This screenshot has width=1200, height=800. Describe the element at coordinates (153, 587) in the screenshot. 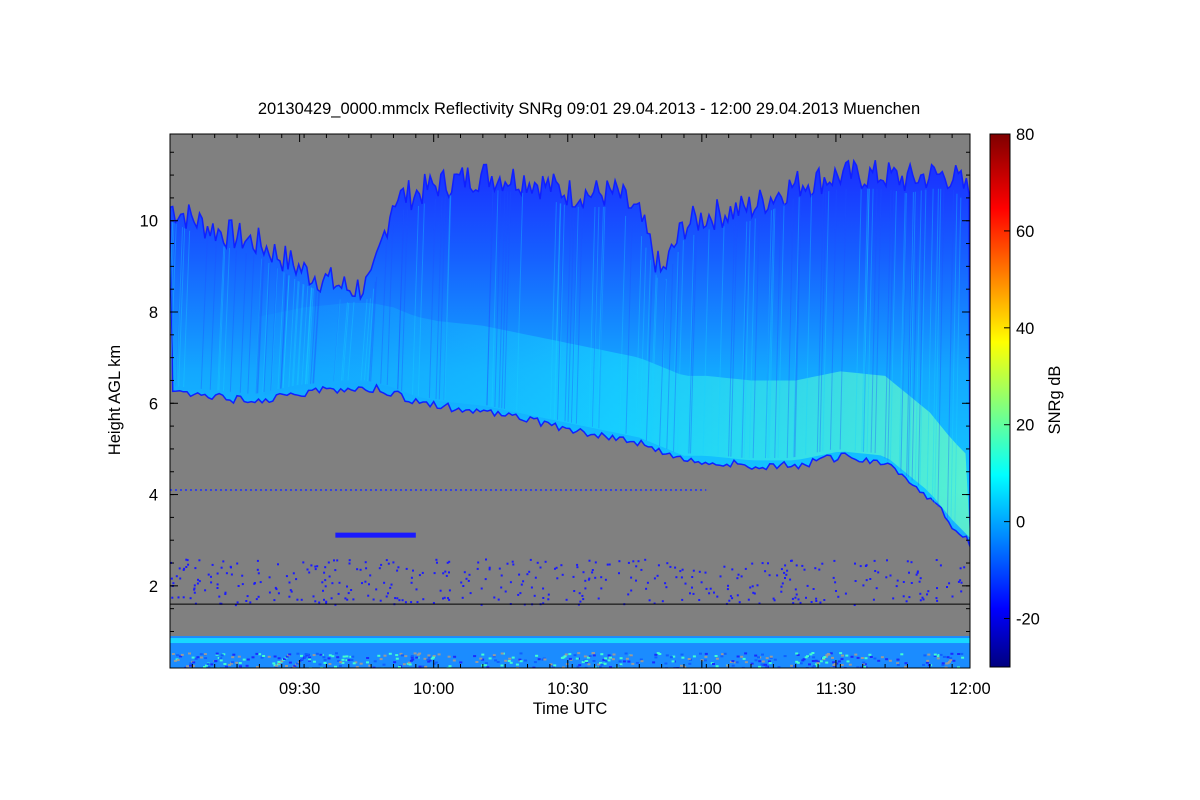

I see `y-tick-label: 2` at that location.